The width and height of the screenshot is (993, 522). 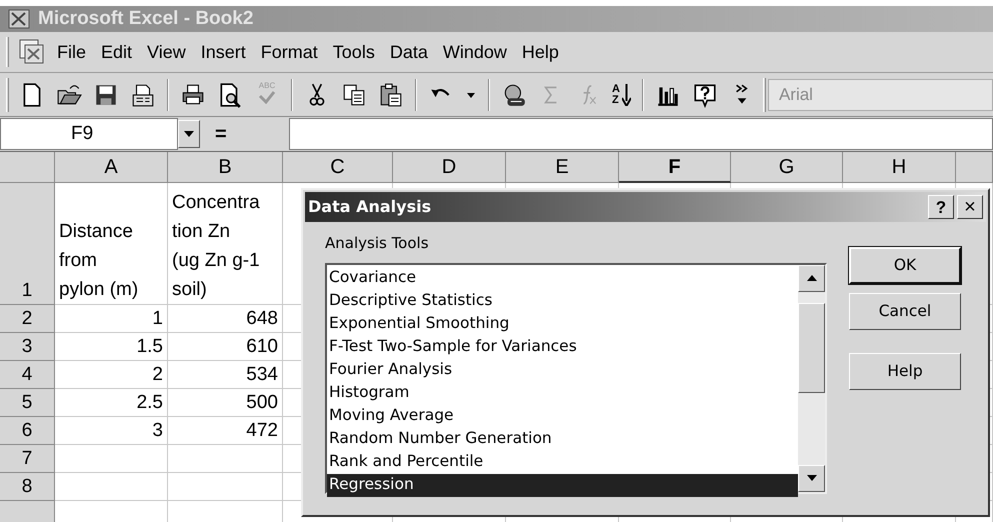 I want to click on window-title: Microsoft Excel - Book2, so click(x=146, y=18).